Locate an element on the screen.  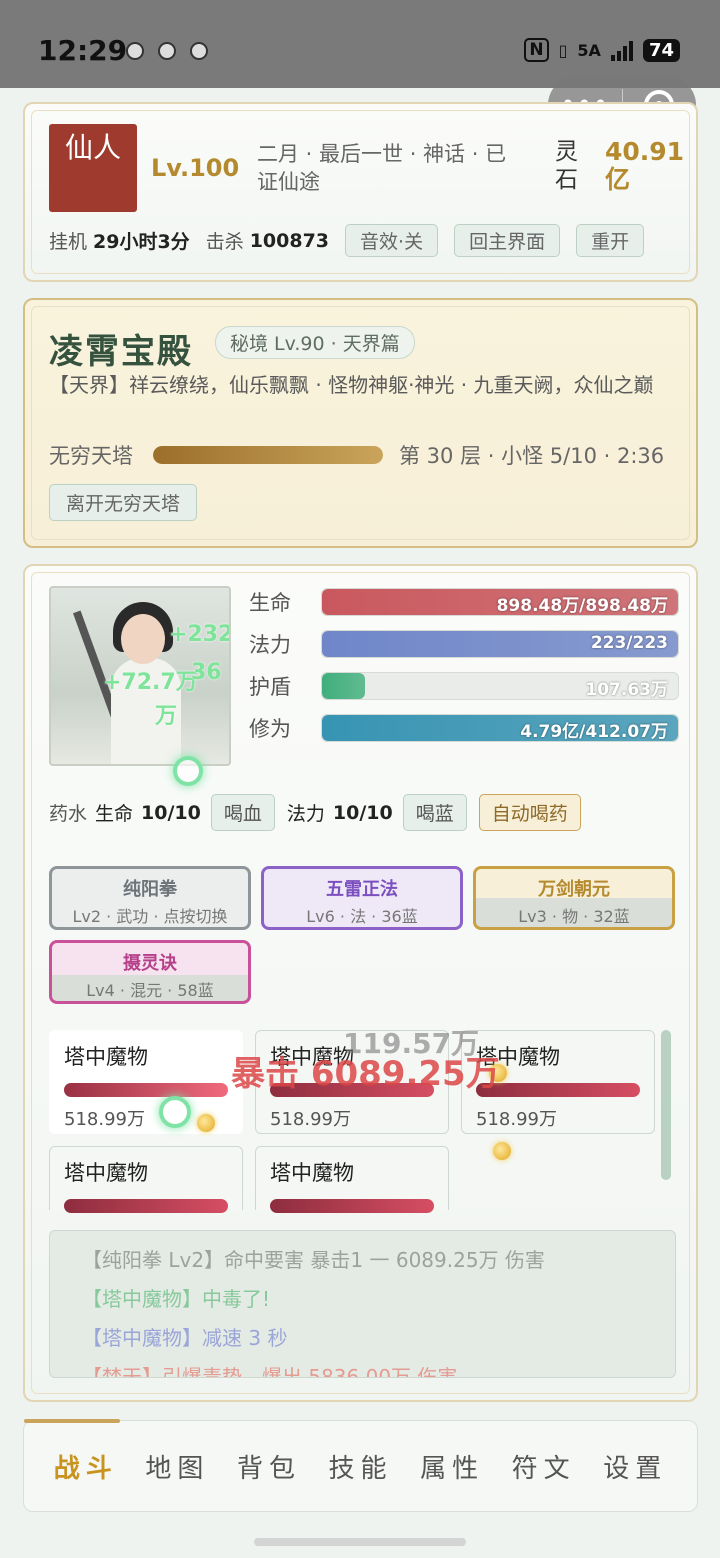
enemy-list-scrollbar is located at coordinates (666, 1105).